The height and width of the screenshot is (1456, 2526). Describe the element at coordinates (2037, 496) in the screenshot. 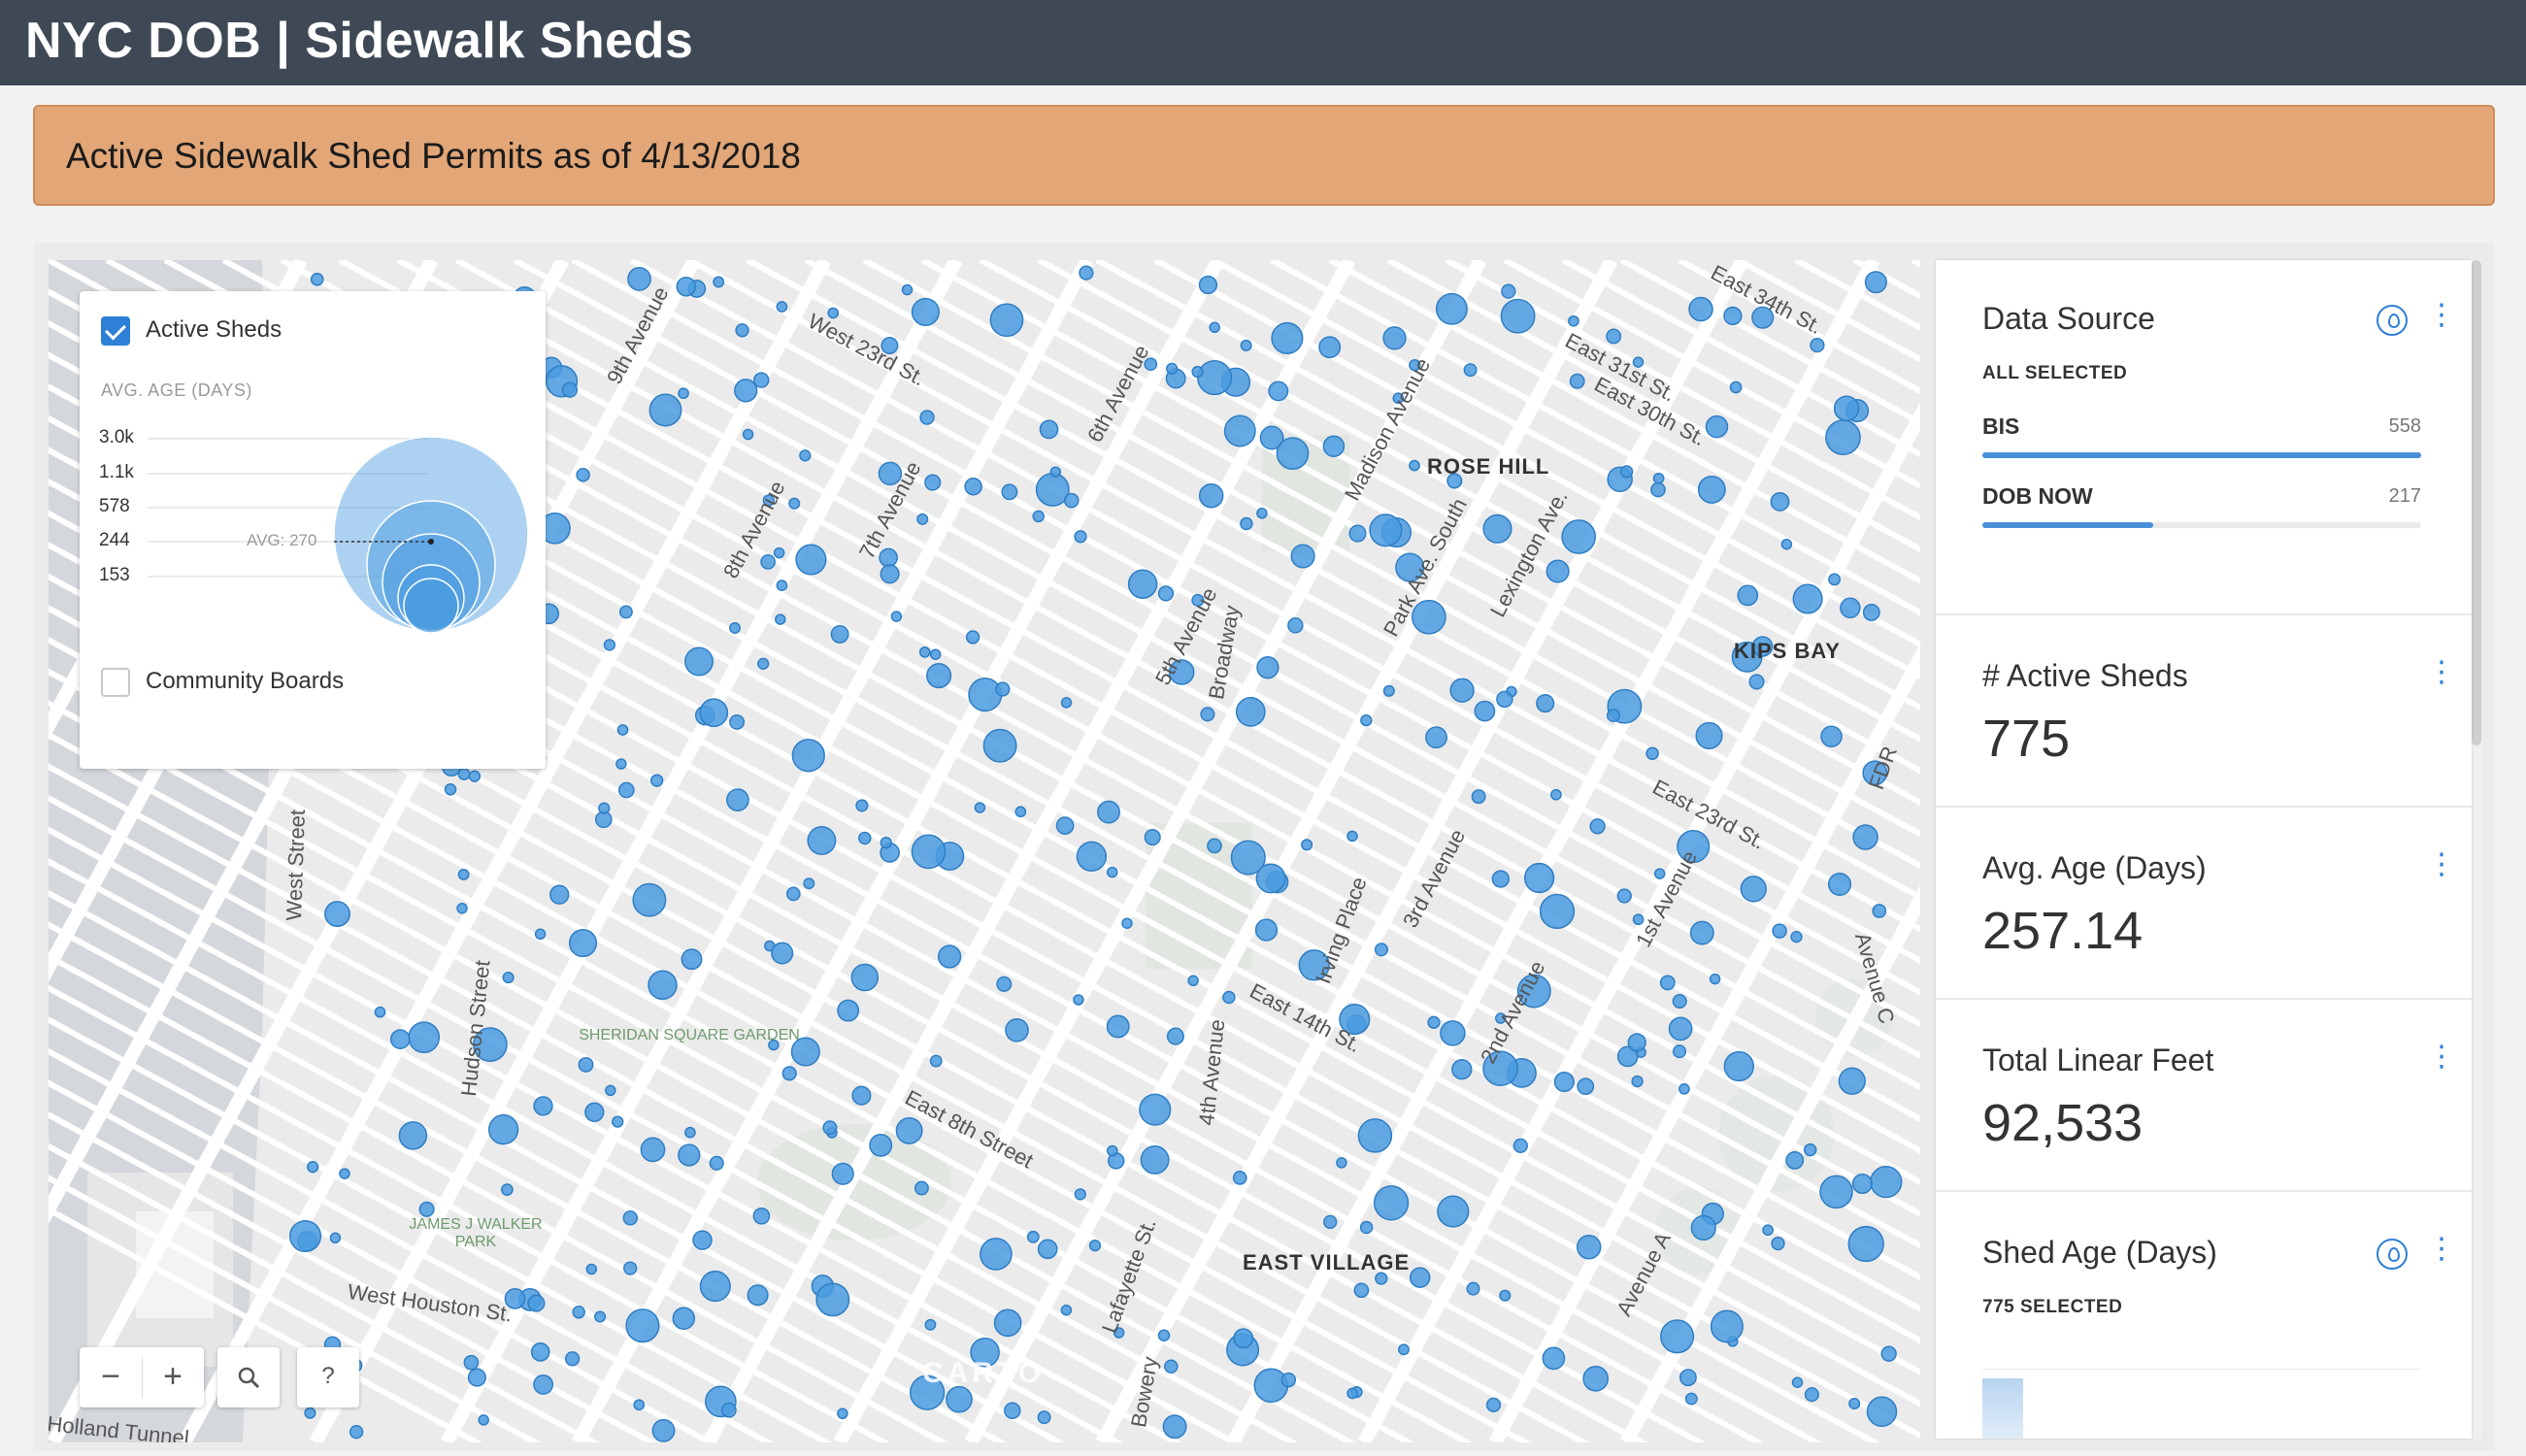

I see `category-label-dob-now: DOB NOW` at that location.